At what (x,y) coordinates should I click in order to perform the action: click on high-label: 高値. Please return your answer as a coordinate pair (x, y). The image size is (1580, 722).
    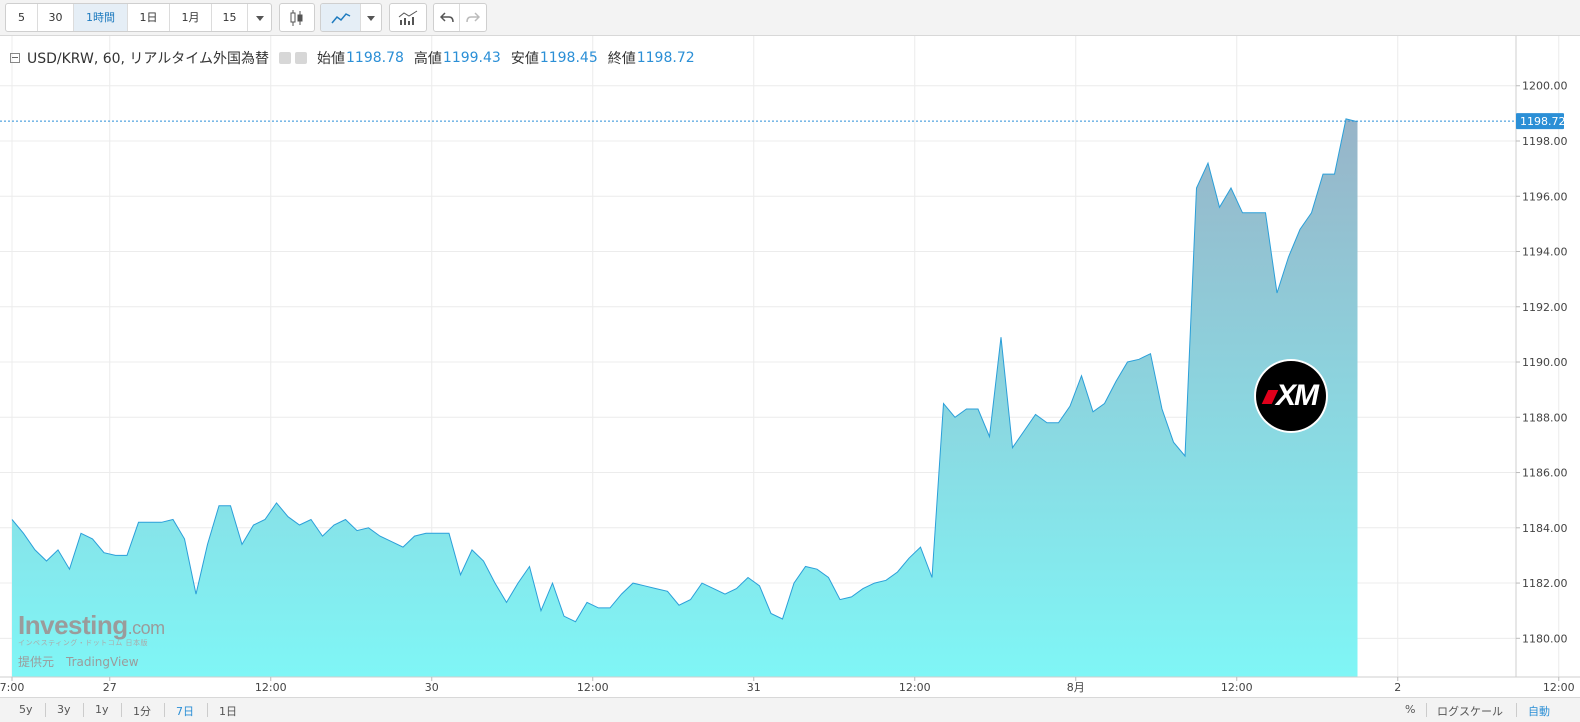
    Looking at the image, I should click on (427, 59).